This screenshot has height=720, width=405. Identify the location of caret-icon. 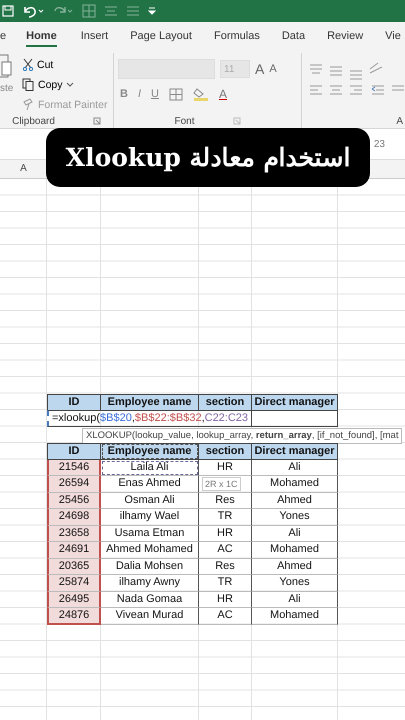
(70, 85).